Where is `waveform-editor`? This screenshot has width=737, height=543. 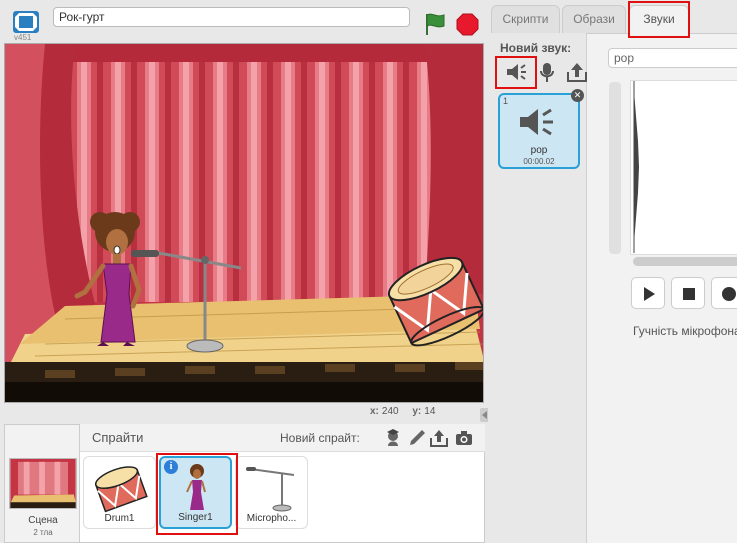 waveform-editor is located at coordinates (683, 167).